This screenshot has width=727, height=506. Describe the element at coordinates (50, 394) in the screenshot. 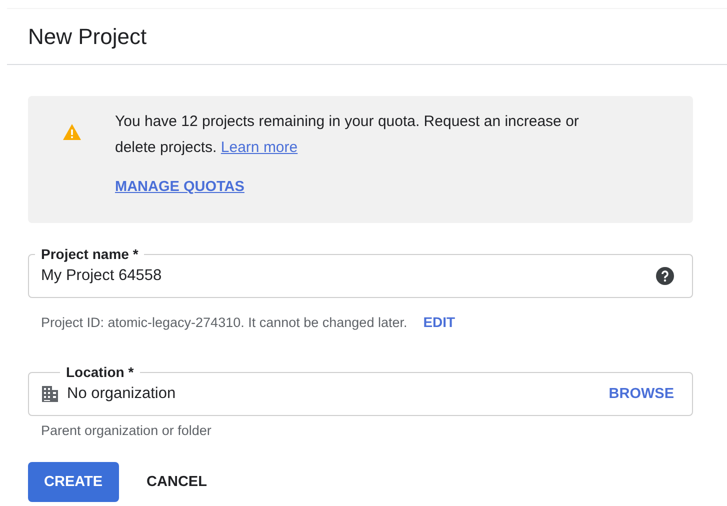

I see `building-icon` at that location.